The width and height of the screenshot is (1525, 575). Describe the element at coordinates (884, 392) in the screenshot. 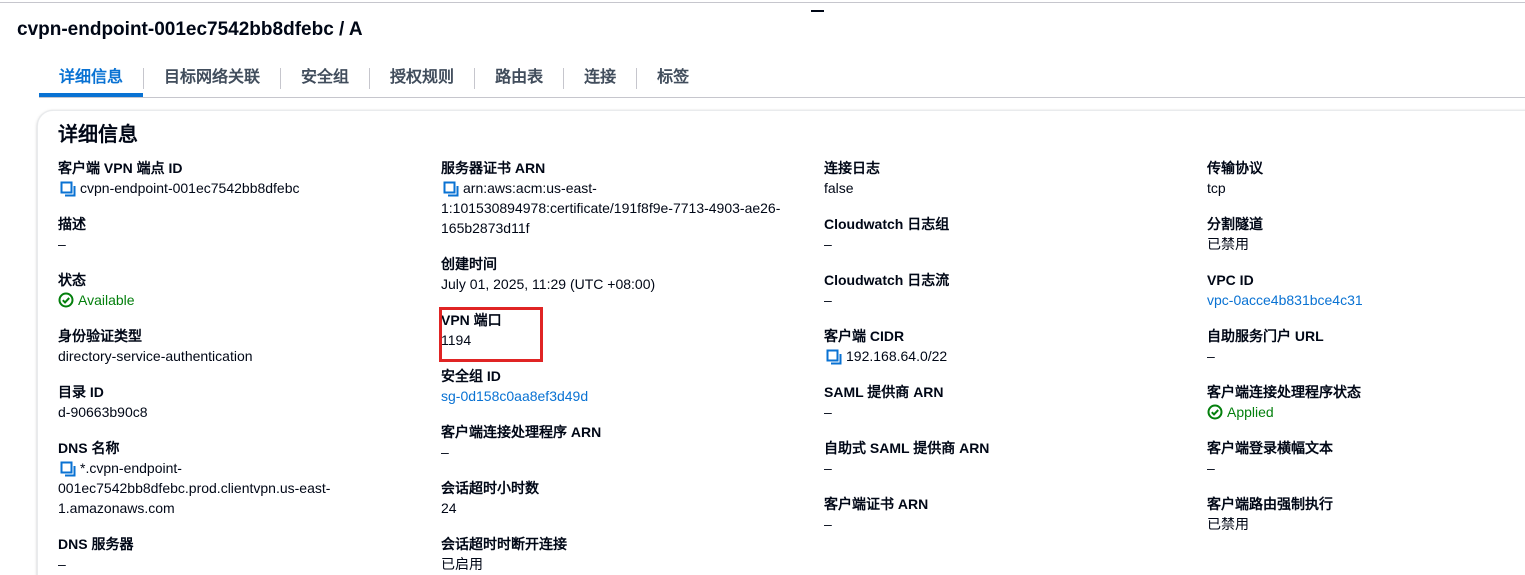

I see `field-label: SAML 提供商 ARN` at that location.